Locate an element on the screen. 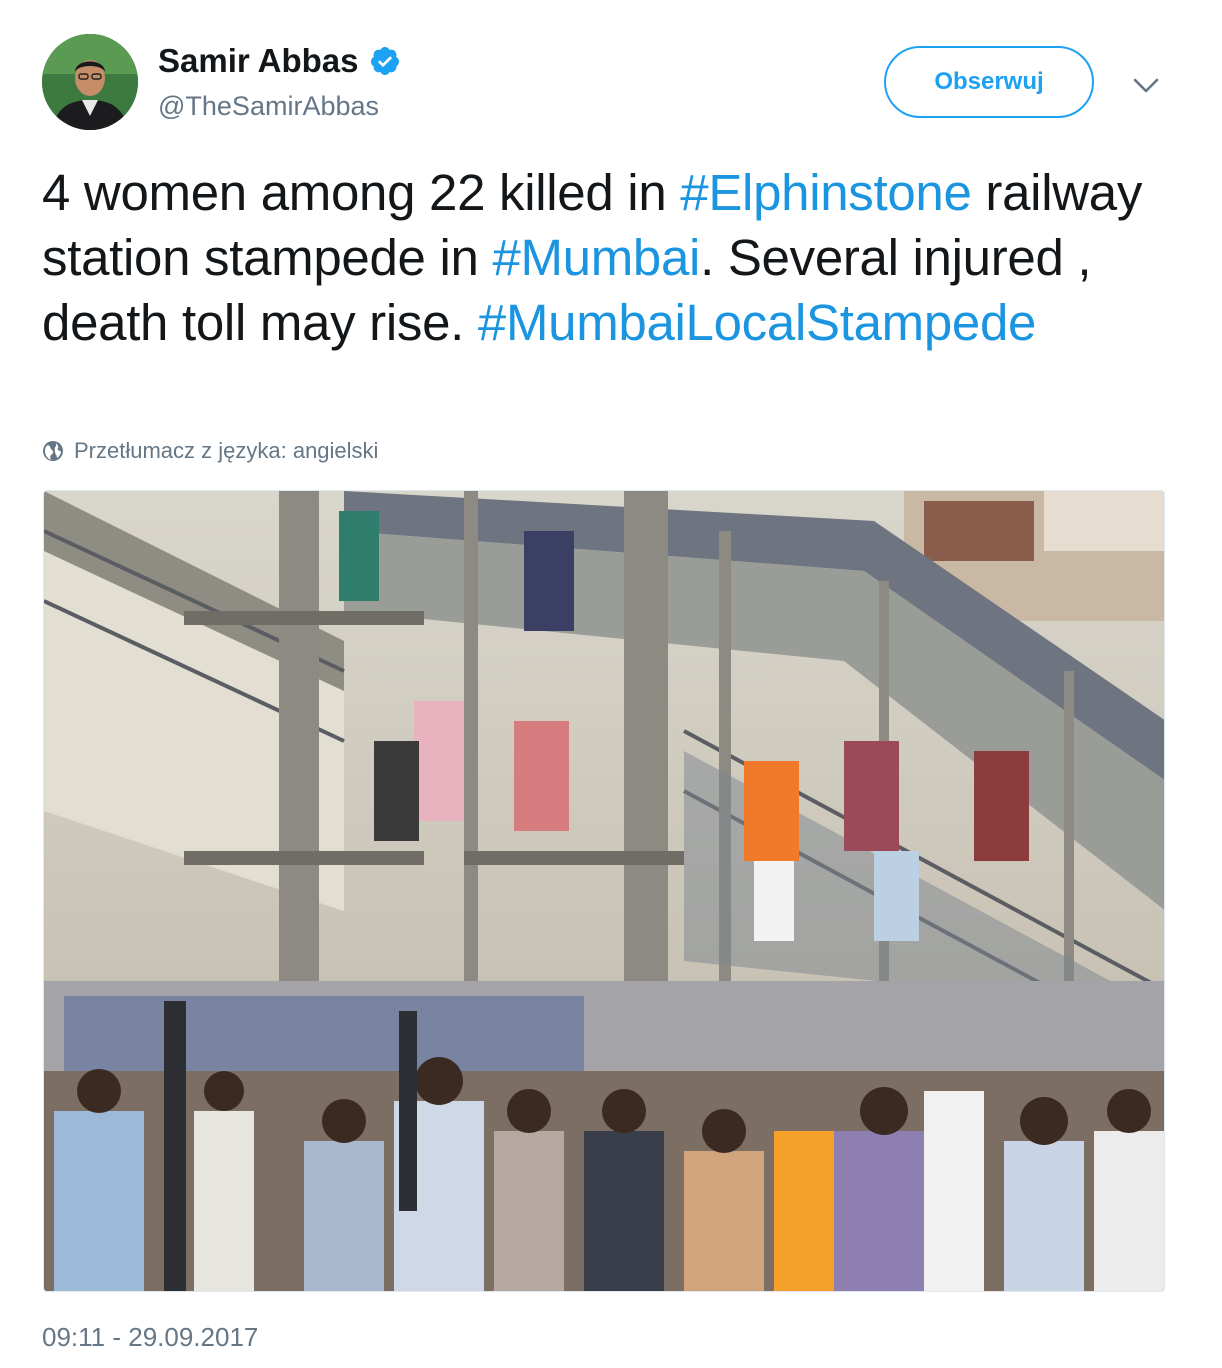  avatar is located at coordinates (90, 82).